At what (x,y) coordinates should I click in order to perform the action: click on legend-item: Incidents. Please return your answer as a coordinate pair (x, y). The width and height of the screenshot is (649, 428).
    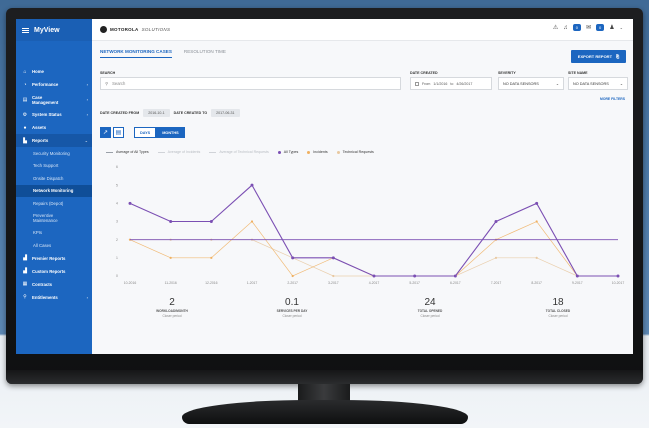
    Looking at the image, I should click on (317, 152).